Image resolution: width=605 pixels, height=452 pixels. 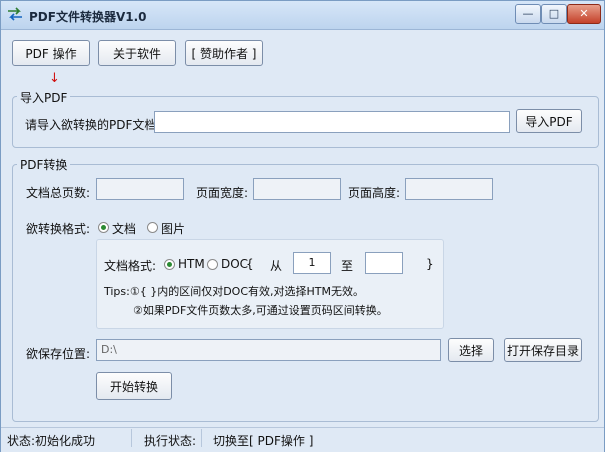 I want to click on pdf-operations-button: PDF 操作, so click(x=51, y=53).